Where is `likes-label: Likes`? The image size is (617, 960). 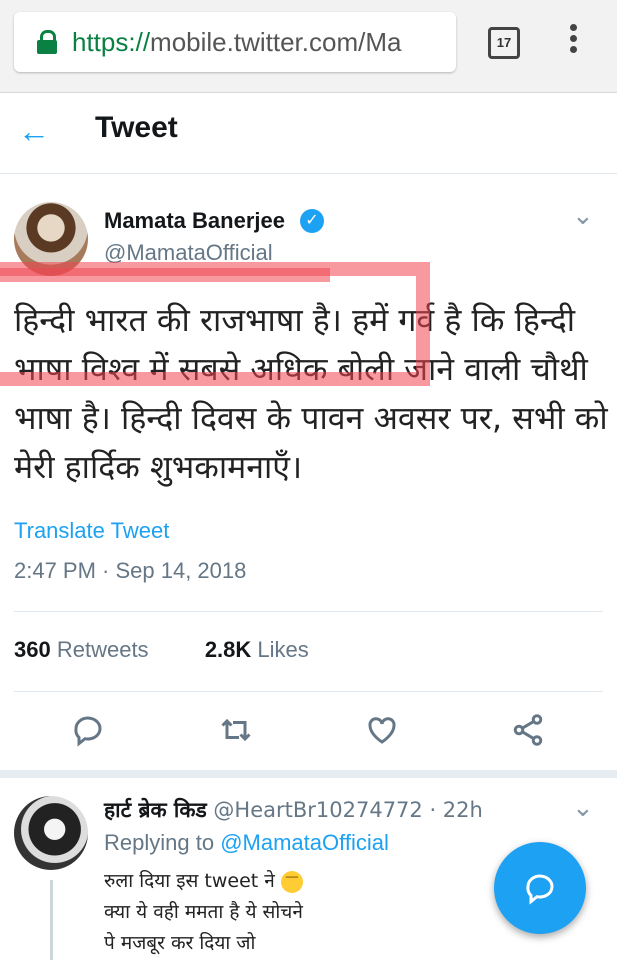 likes-label: Likes is located at coordinates (283, 649).